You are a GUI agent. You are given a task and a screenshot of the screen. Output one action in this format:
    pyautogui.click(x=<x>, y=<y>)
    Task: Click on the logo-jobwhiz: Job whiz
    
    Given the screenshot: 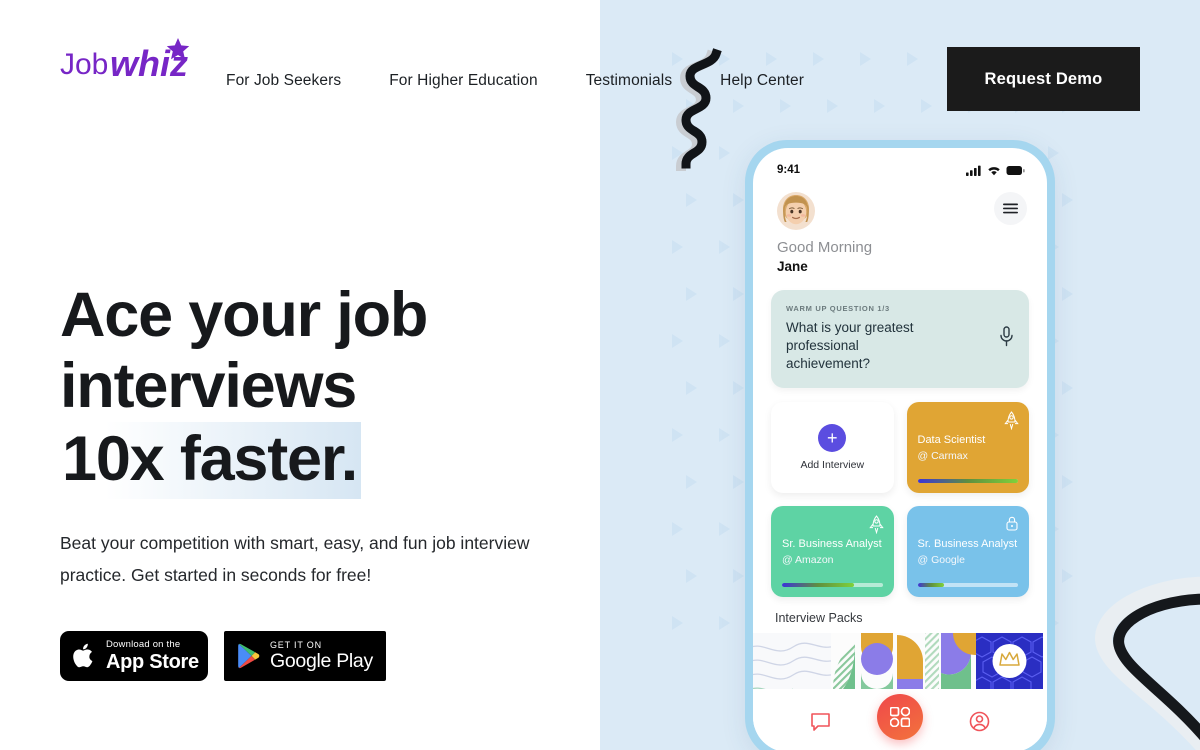 What is the action you would take?
    pyautogui.click(x=140, y=62)
    